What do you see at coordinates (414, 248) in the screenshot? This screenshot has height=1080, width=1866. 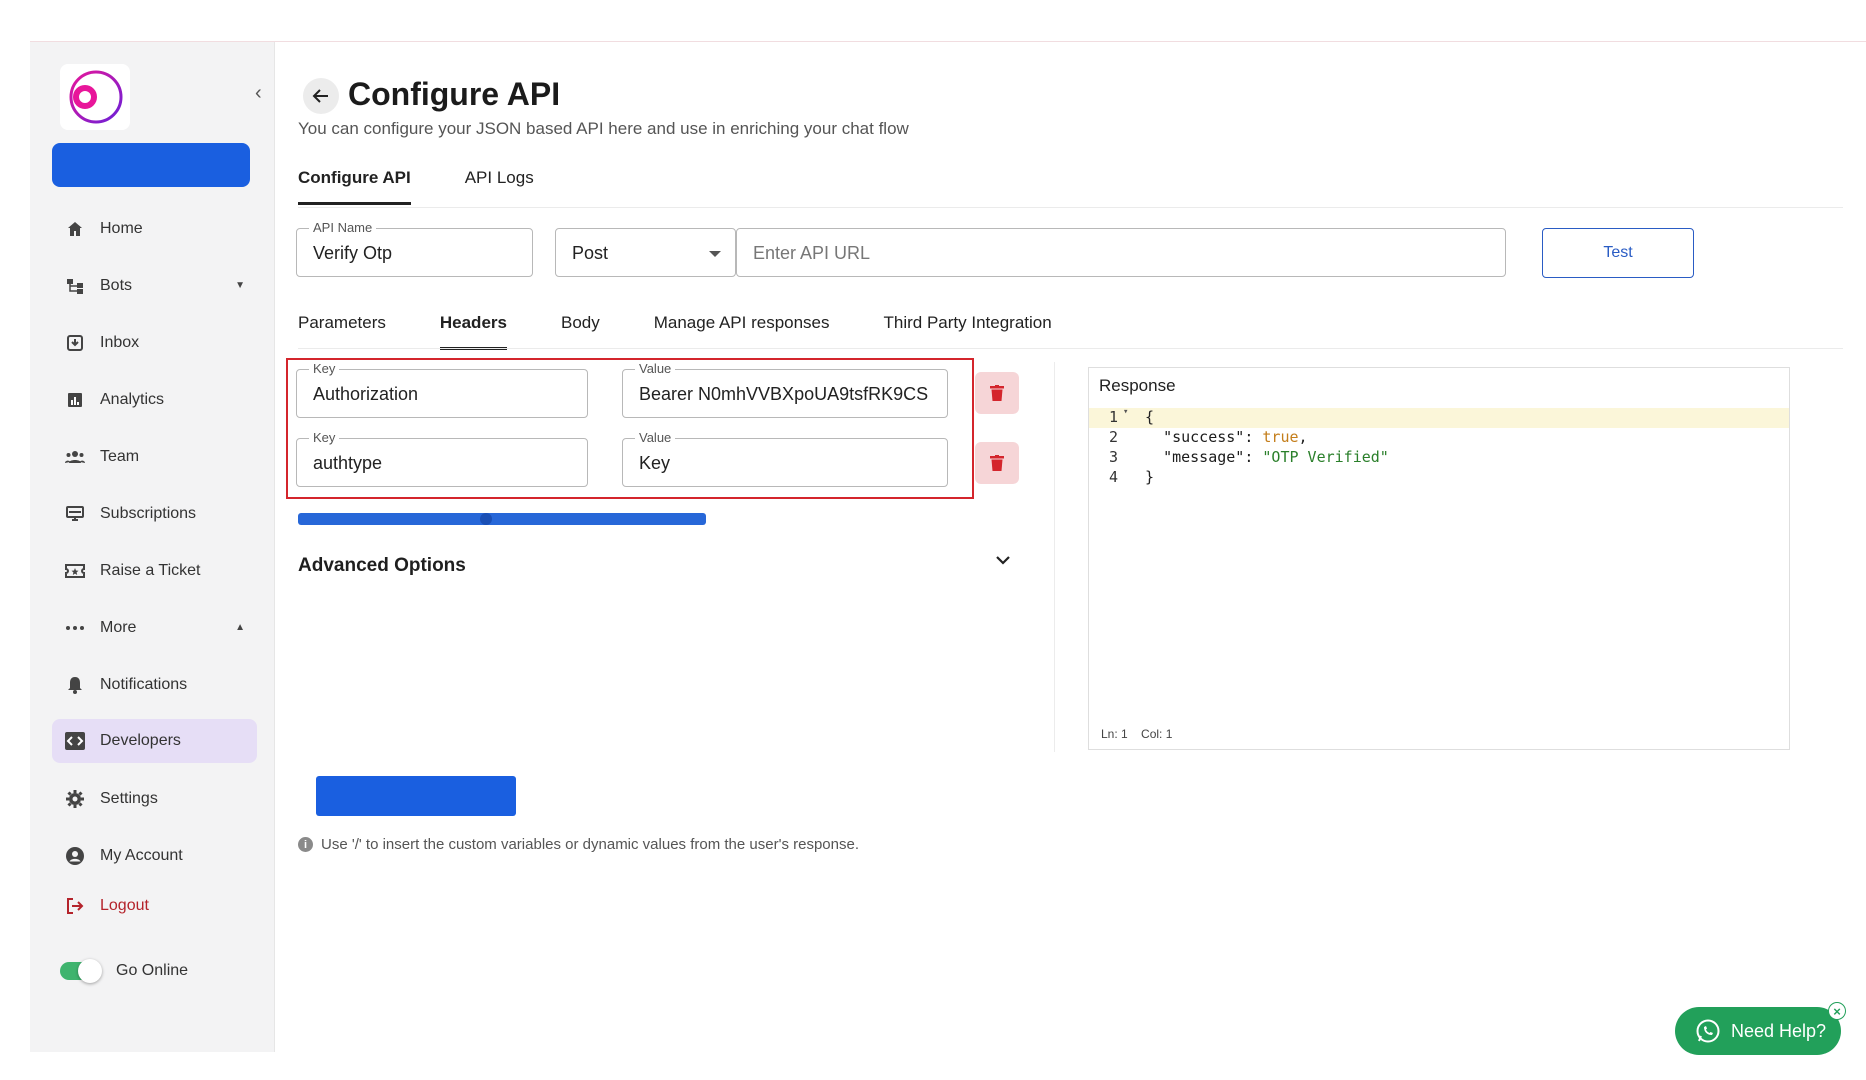 I see `api-name-field: API Name Verify Otp` at bounding box center [414, 248].